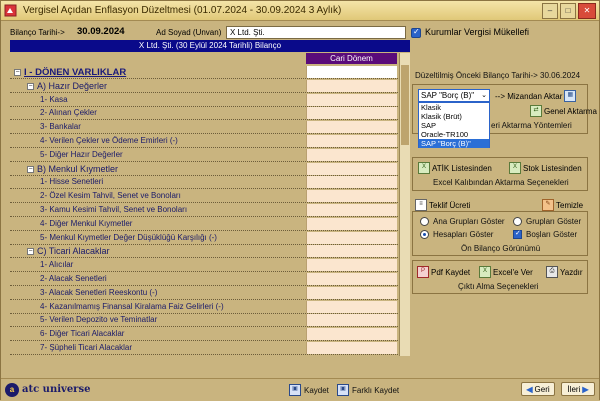 The width and height of the screenshot is (600, 401). What do you see at coordinates (562, 205) in the screenshot?
I see `temizle-button: ✎ Temizle` at bounding box center [562, 205].